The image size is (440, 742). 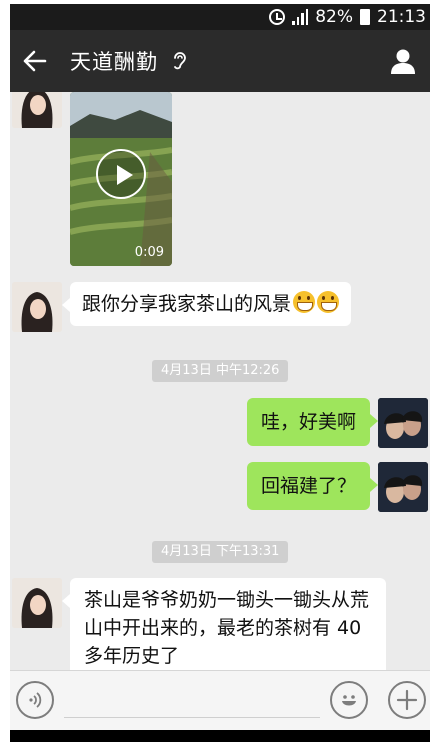 What do you see at coordinates (220, 736) in the screenshot?
I see `navigation-bar` at bounding box center [220, 736].